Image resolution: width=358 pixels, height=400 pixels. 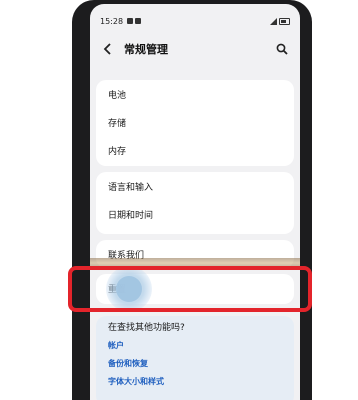 I want to click on battery-icon, so click(x=284, y=21).